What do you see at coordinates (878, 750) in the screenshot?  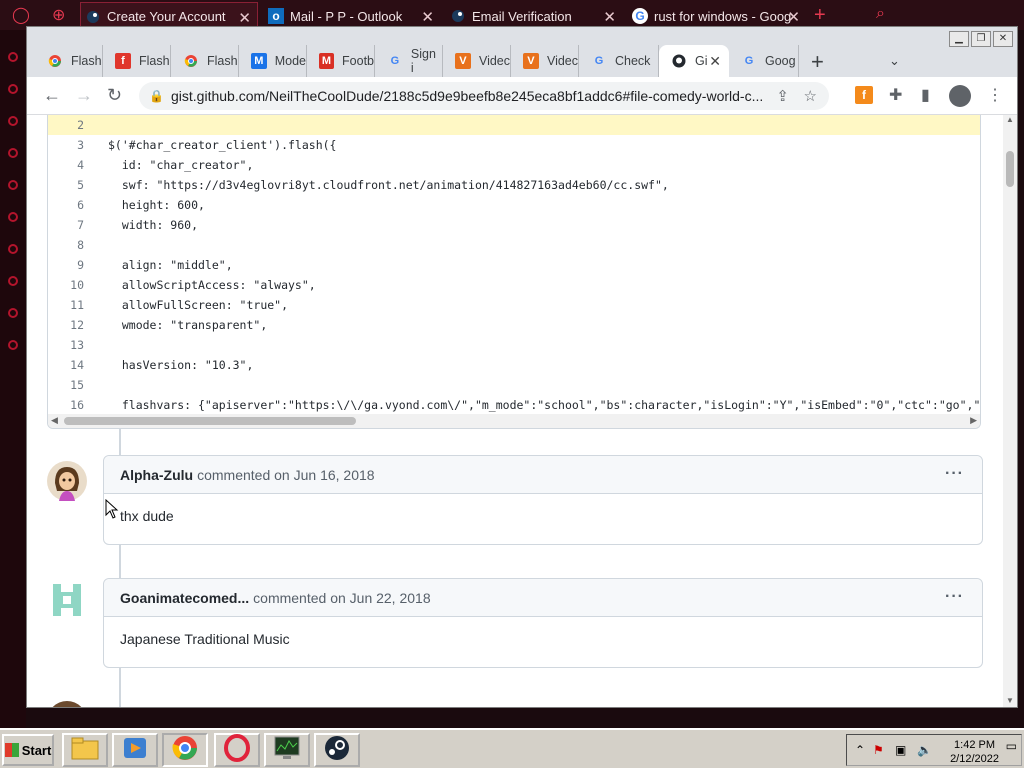 I see `security-alert-icon: ⚑` at bounding box center [878, 750].